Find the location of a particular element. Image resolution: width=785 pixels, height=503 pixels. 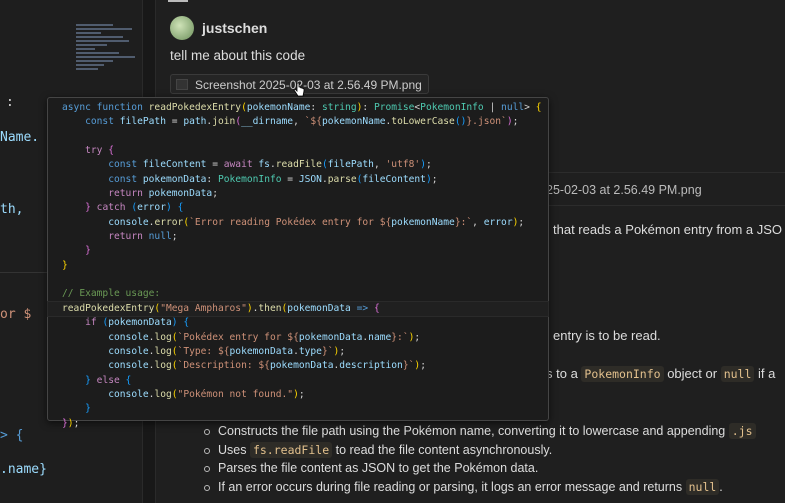

code-token: fs is located at coordinates (264, 165).